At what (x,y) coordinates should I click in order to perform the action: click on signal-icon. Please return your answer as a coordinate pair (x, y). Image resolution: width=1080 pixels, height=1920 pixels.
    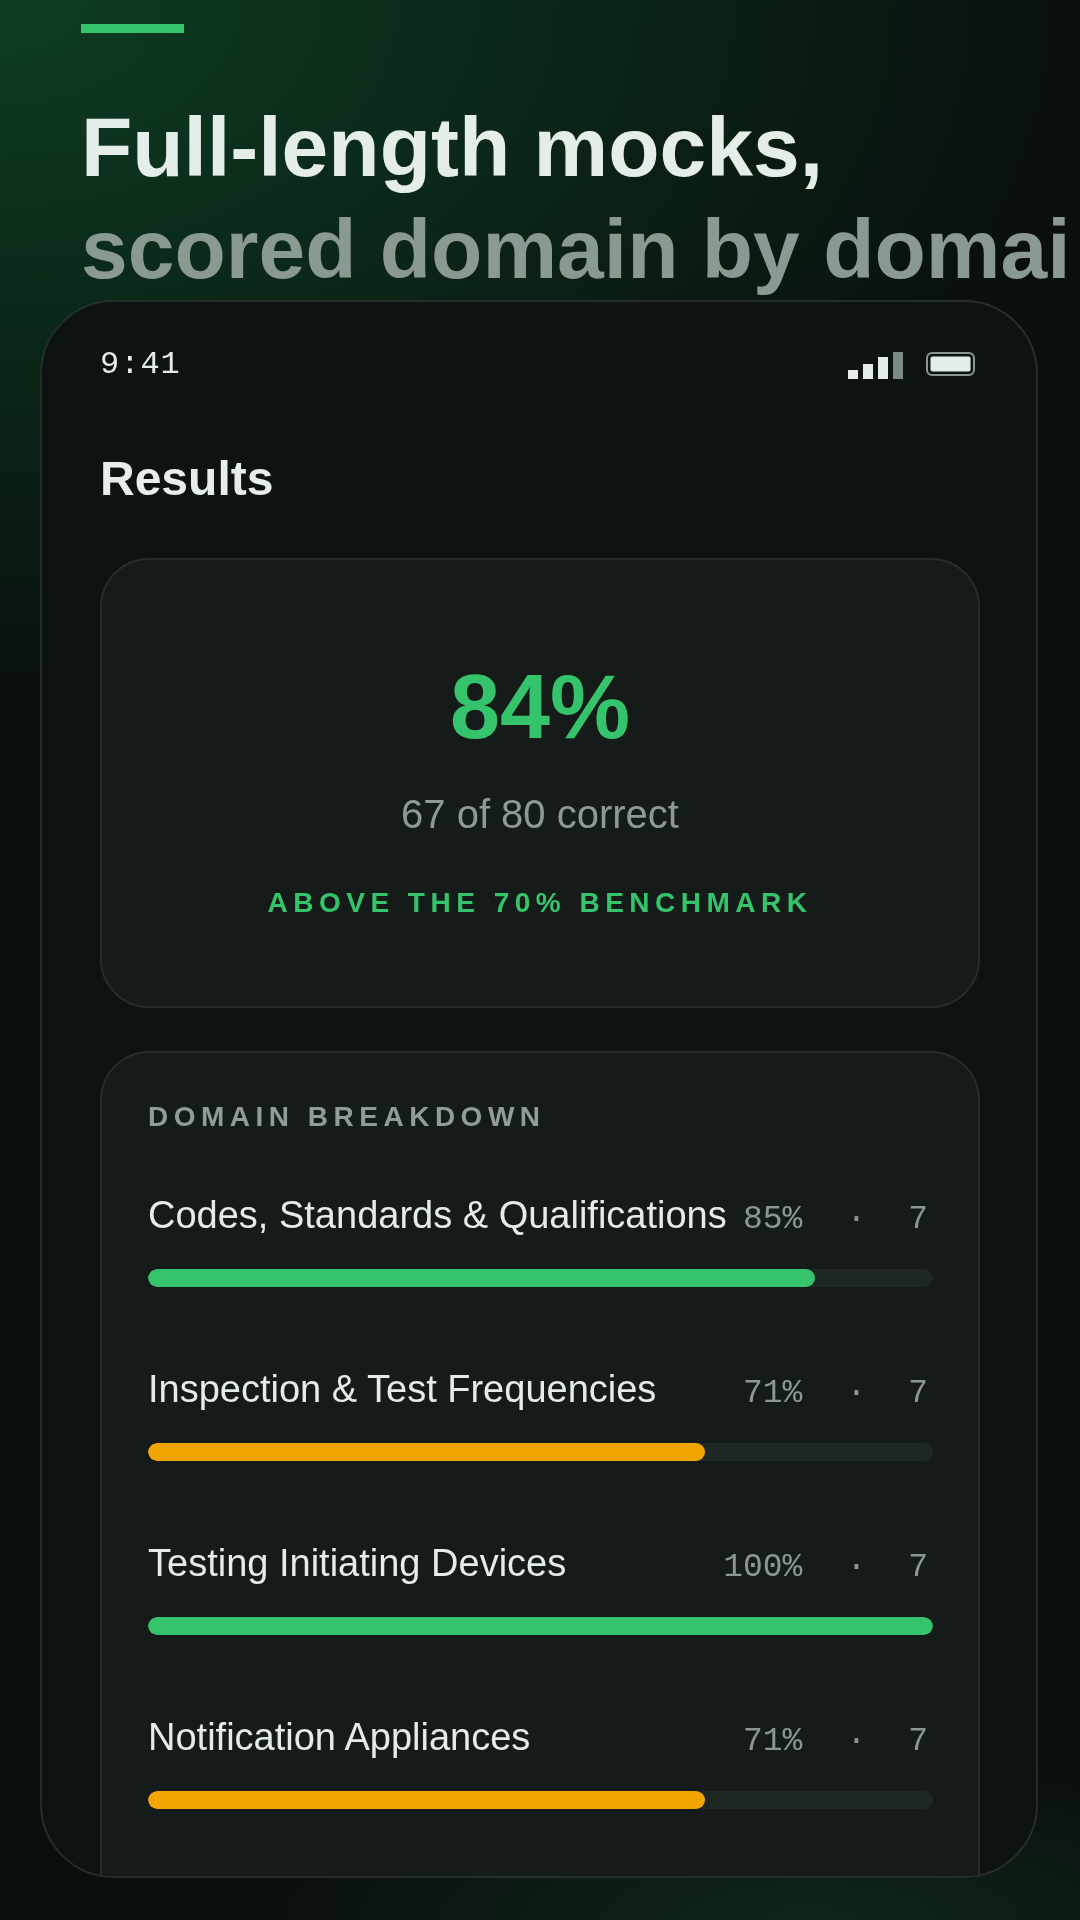
    Looking at the image, I should click on (875, 365).